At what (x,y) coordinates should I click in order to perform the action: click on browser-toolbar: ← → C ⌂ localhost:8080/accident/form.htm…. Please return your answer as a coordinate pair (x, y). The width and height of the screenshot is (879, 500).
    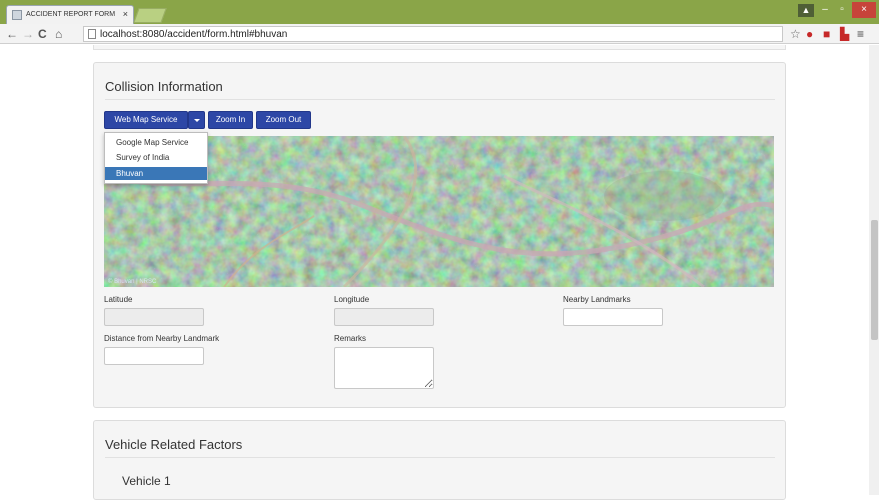
    Looking at the image, I should click on (439, 34).